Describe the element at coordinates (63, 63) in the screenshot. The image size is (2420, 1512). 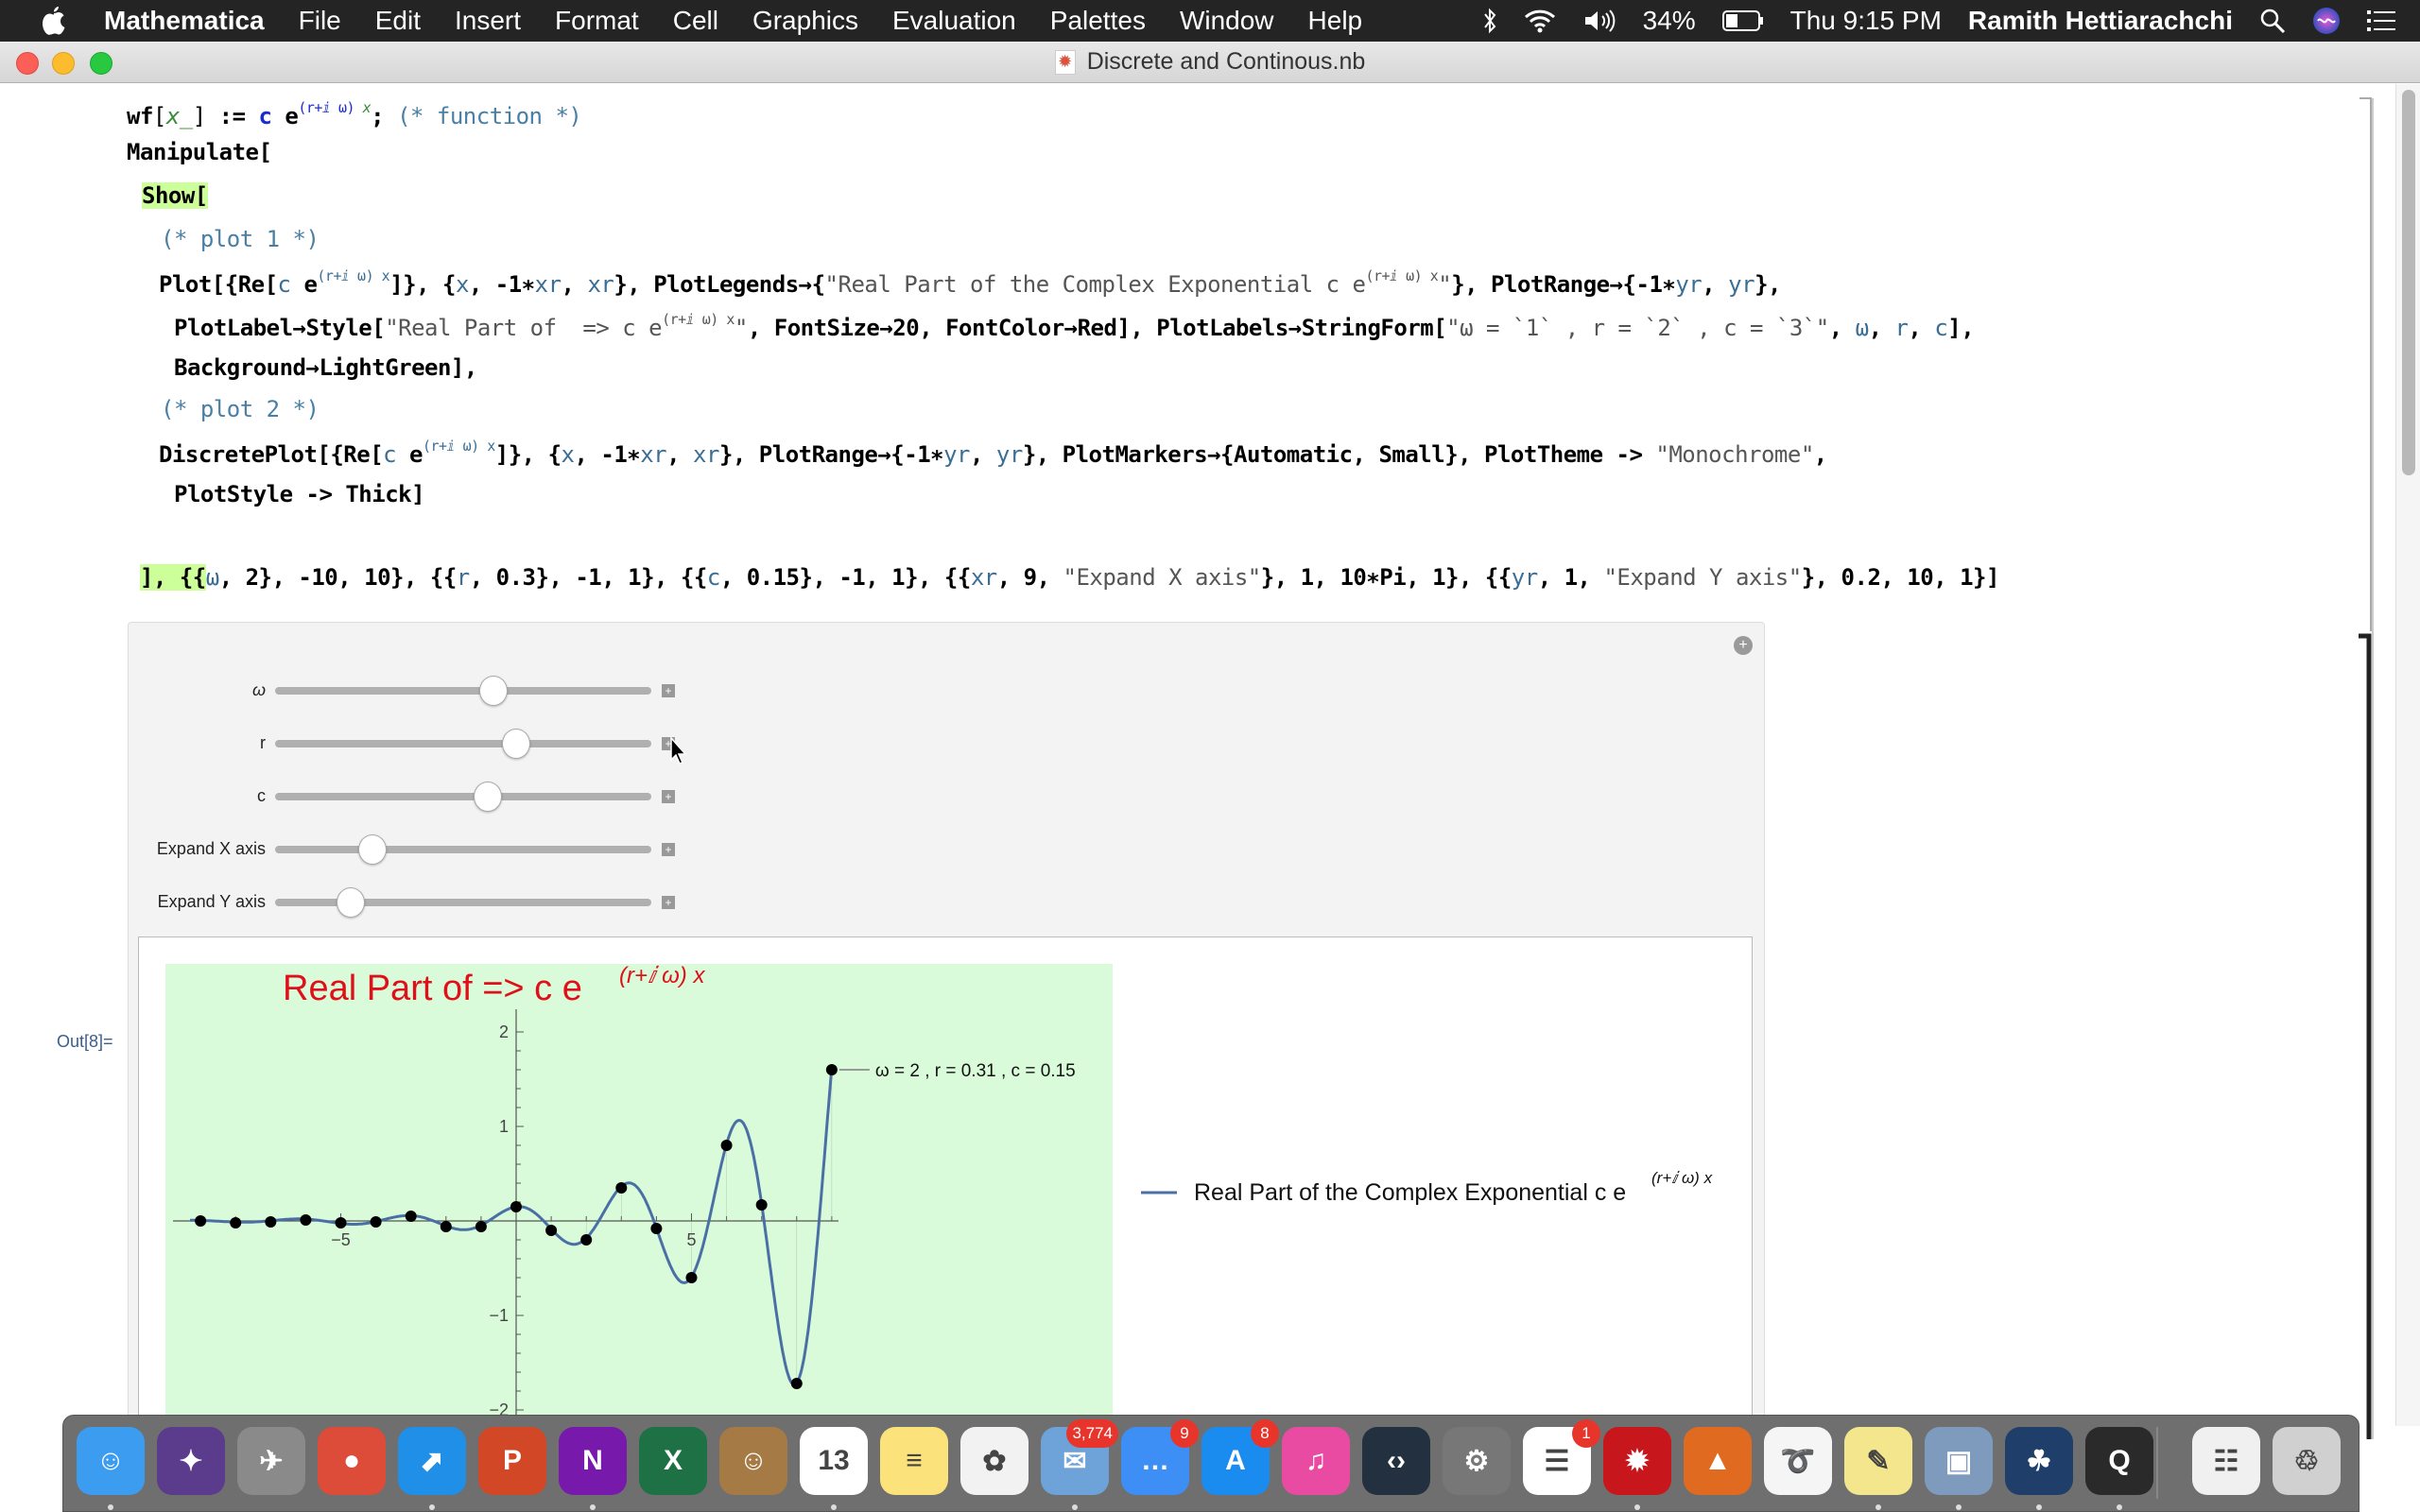
I see `minimize-window-button` at that location.